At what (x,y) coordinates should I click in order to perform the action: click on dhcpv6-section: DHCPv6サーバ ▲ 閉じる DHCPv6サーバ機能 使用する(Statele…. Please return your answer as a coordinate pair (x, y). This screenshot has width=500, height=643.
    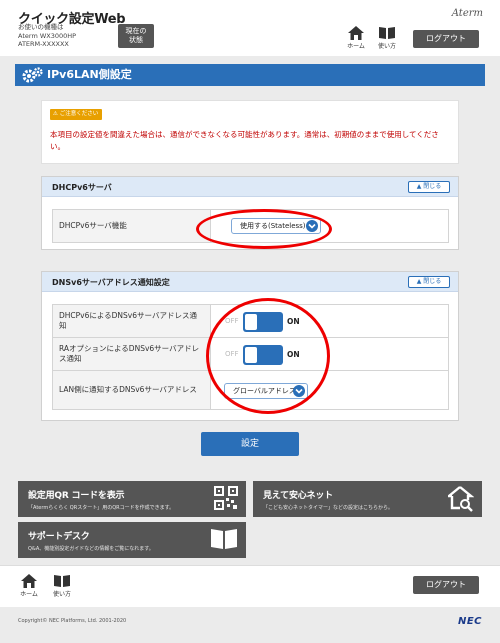
    Looking at the image, I should click on (250, 213).